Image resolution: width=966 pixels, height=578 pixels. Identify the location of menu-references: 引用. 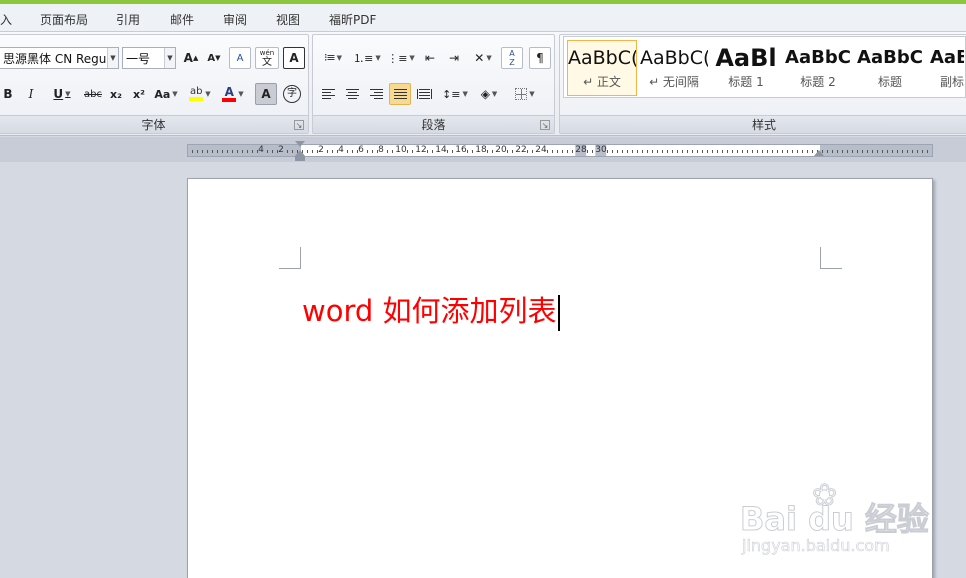
(128, 19).